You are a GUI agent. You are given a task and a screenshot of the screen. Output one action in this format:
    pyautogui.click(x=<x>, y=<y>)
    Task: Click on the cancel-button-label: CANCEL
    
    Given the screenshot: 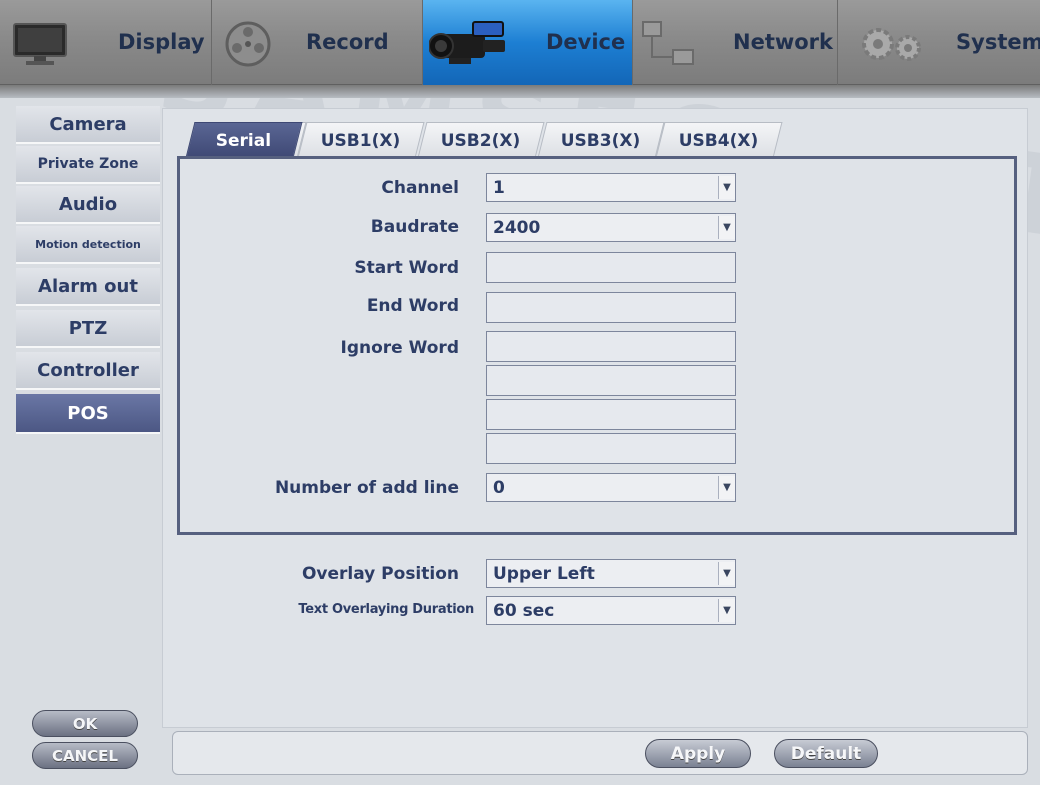 What is the action you would take?
    pyautogui.click(x=85, y=755)
    